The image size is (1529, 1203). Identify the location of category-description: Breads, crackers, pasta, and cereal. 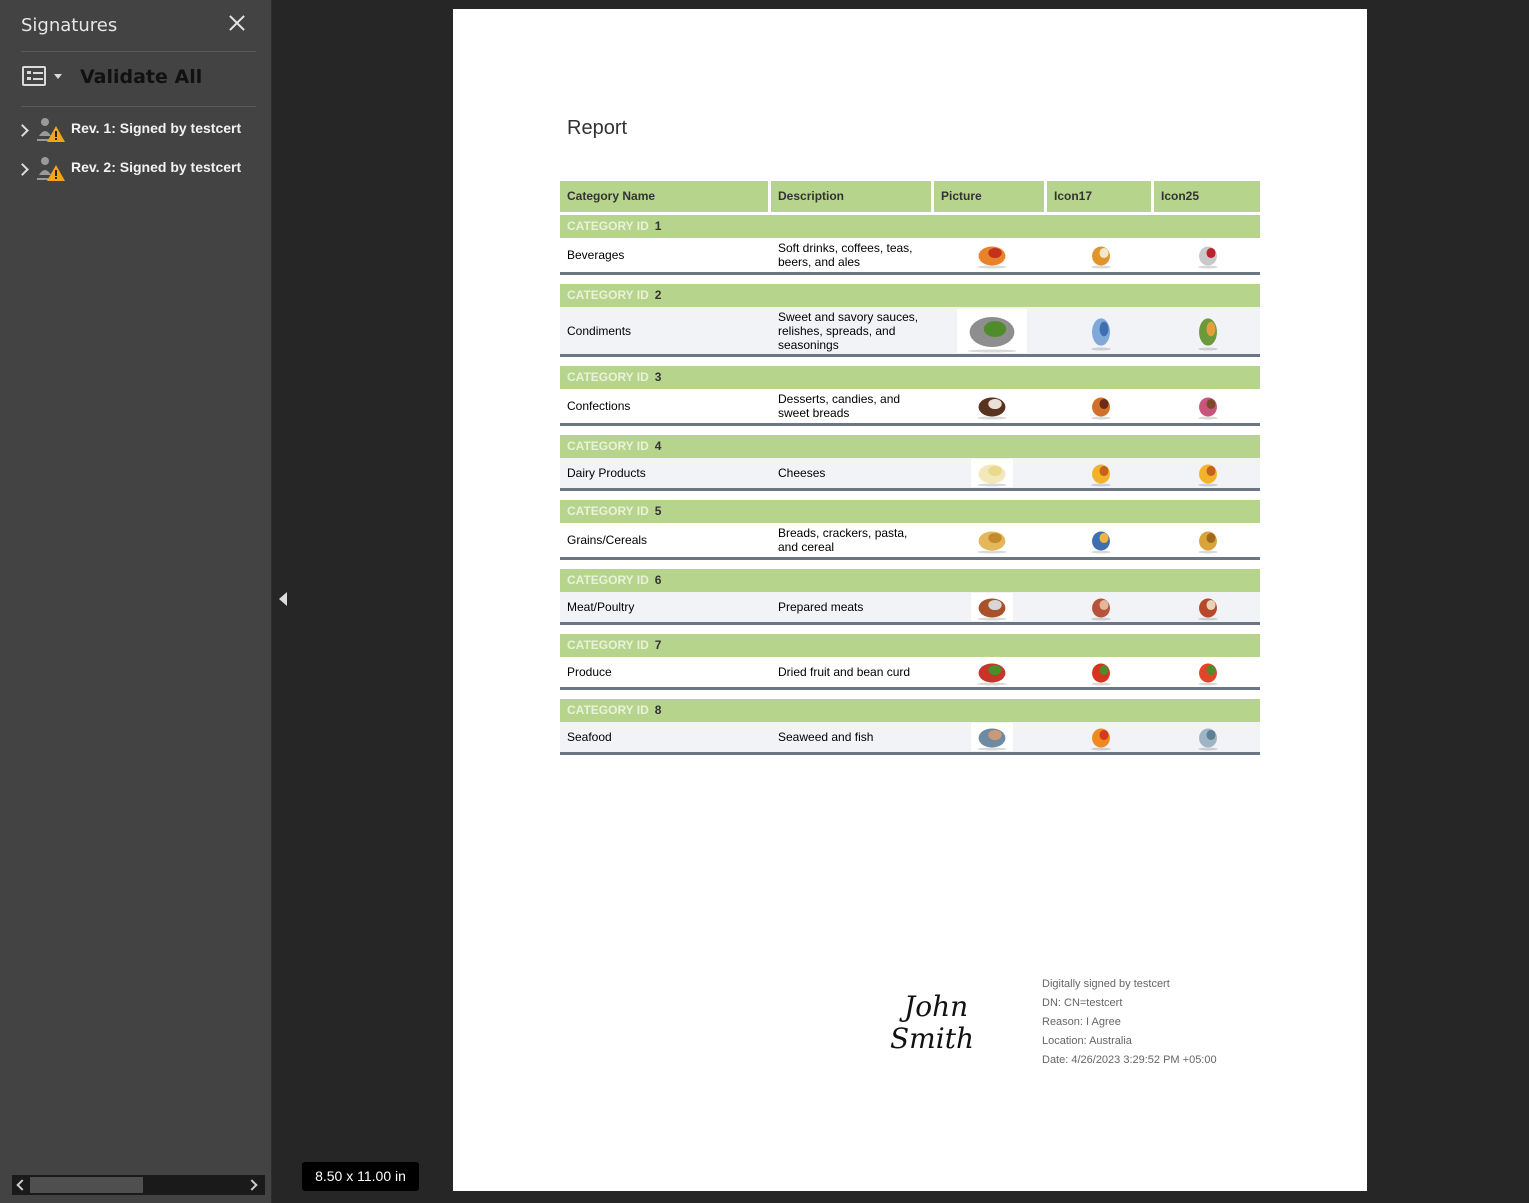
(843, 540).